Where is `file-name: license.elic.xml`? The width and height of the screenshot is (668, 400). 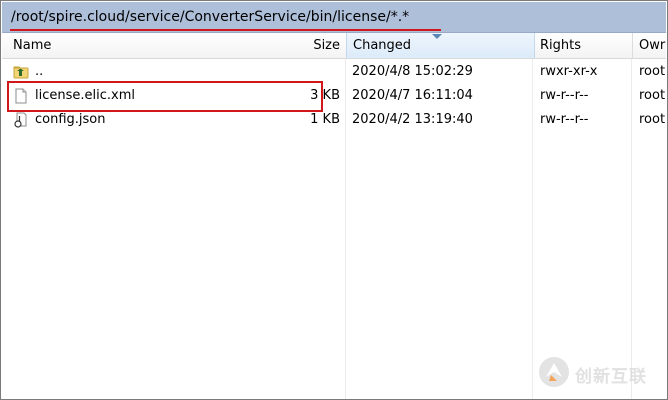
file-name: license.elic.xml is located at coordinates (85, 95).